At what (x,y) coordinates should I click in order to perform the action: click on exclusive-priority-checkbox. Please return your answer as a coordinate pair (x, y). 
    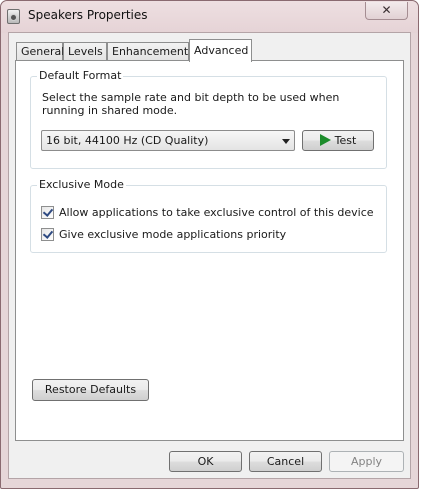
    Looking at the image, I should click on (47, 234).